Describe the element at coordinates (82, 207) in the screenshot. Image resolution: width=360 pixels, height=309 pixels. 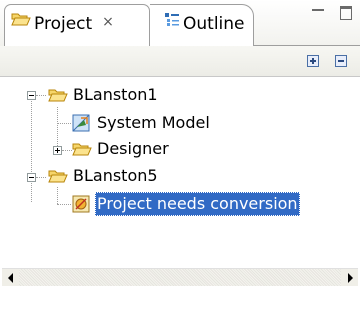
I see `warning-conversion-icon` at that location.